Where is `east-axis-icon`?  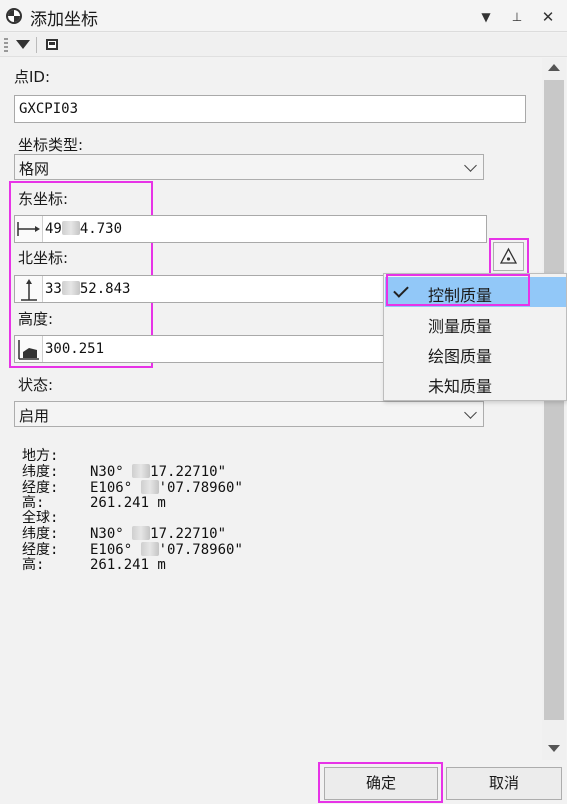 east-axis-icon is located at coordinates (29, 229).